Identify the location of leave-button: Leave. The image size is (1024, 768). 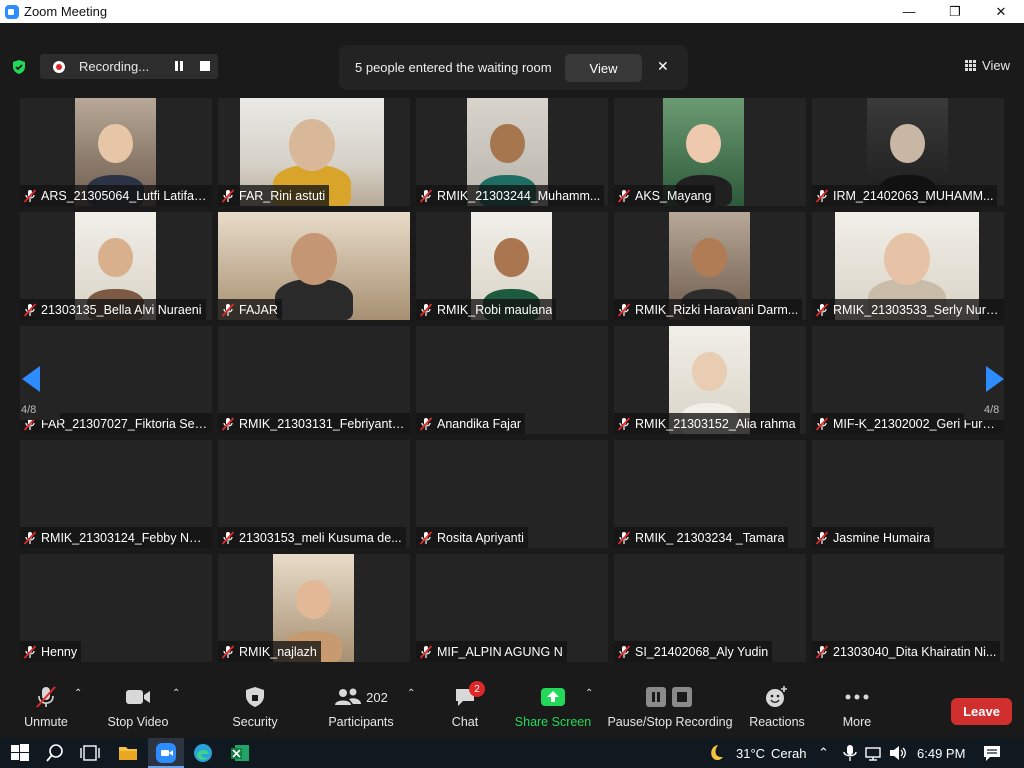
(981, 711).